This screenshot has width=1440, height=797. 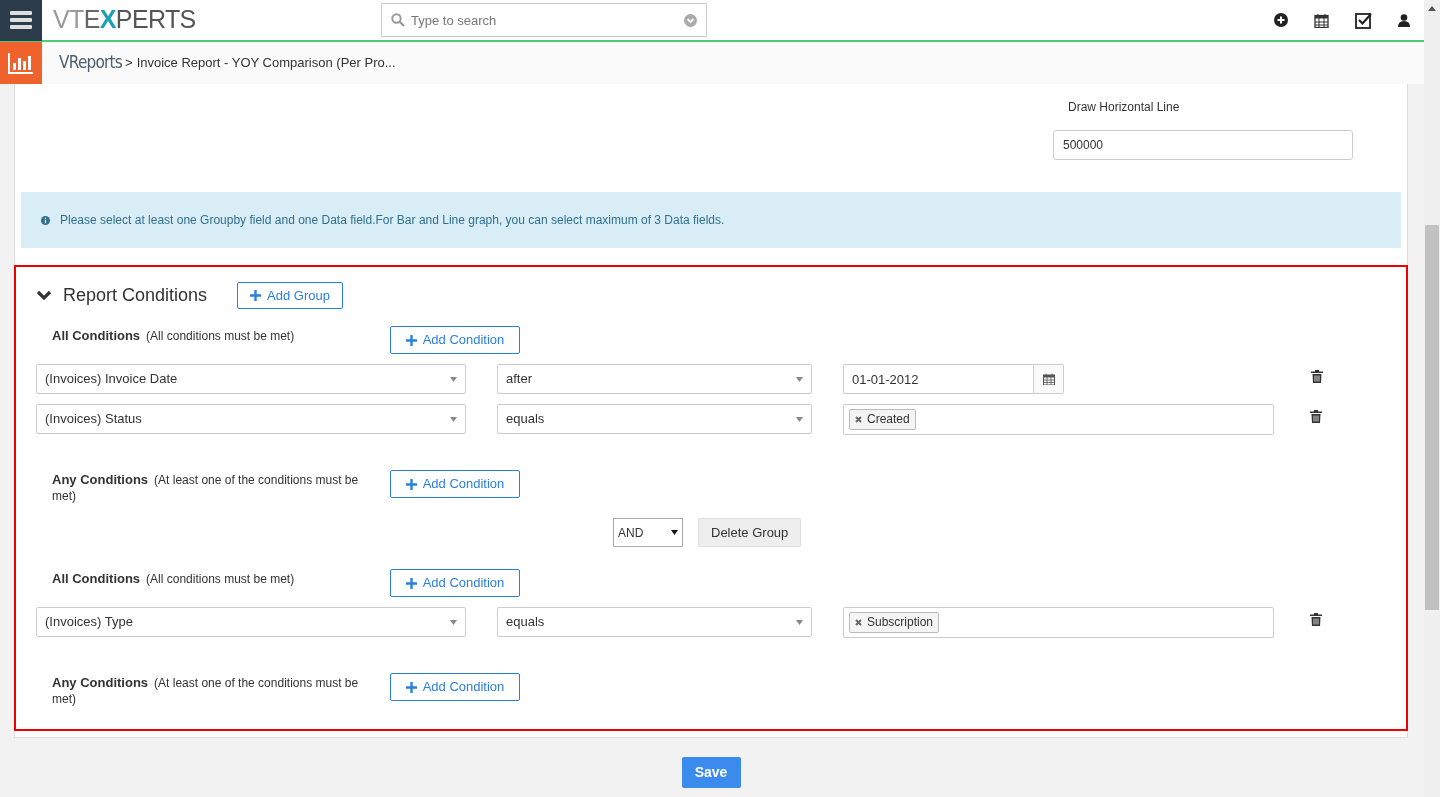 I want to click on scroll-up-icon, so click(x=1432, y=8).